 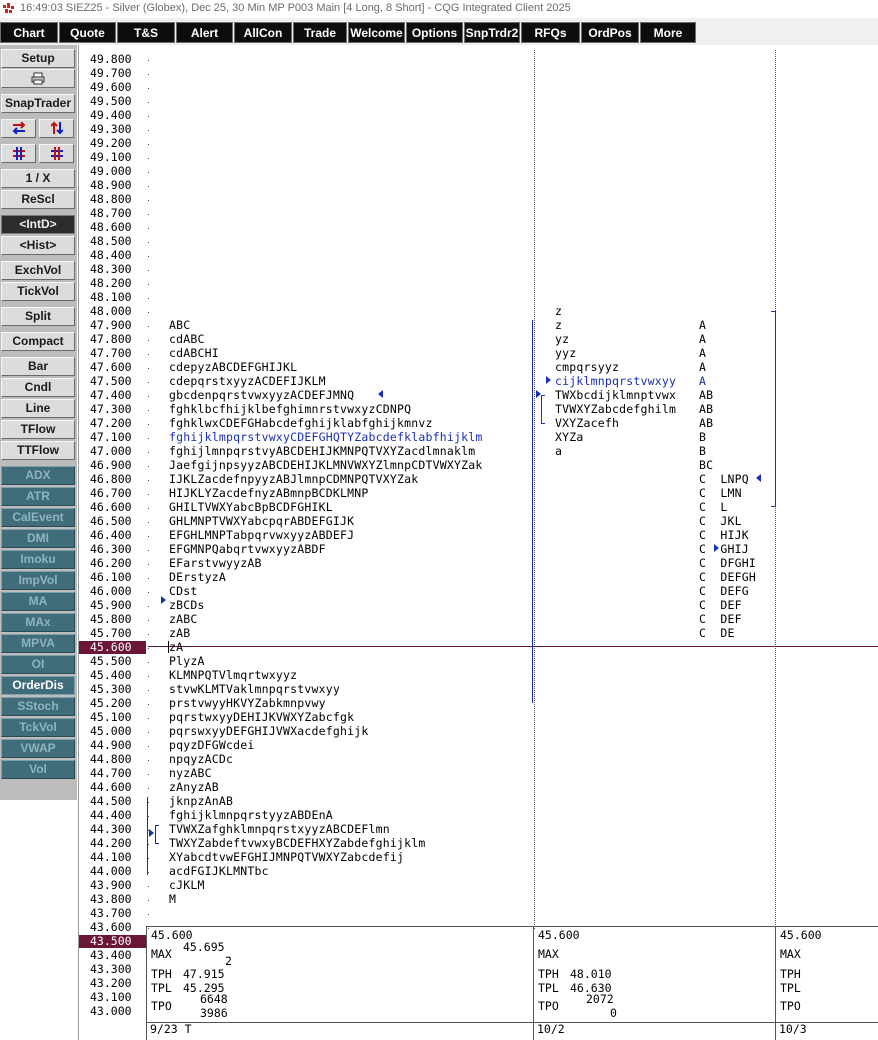 I want to click on price-label: 46.700, so click(x=111, y=493).